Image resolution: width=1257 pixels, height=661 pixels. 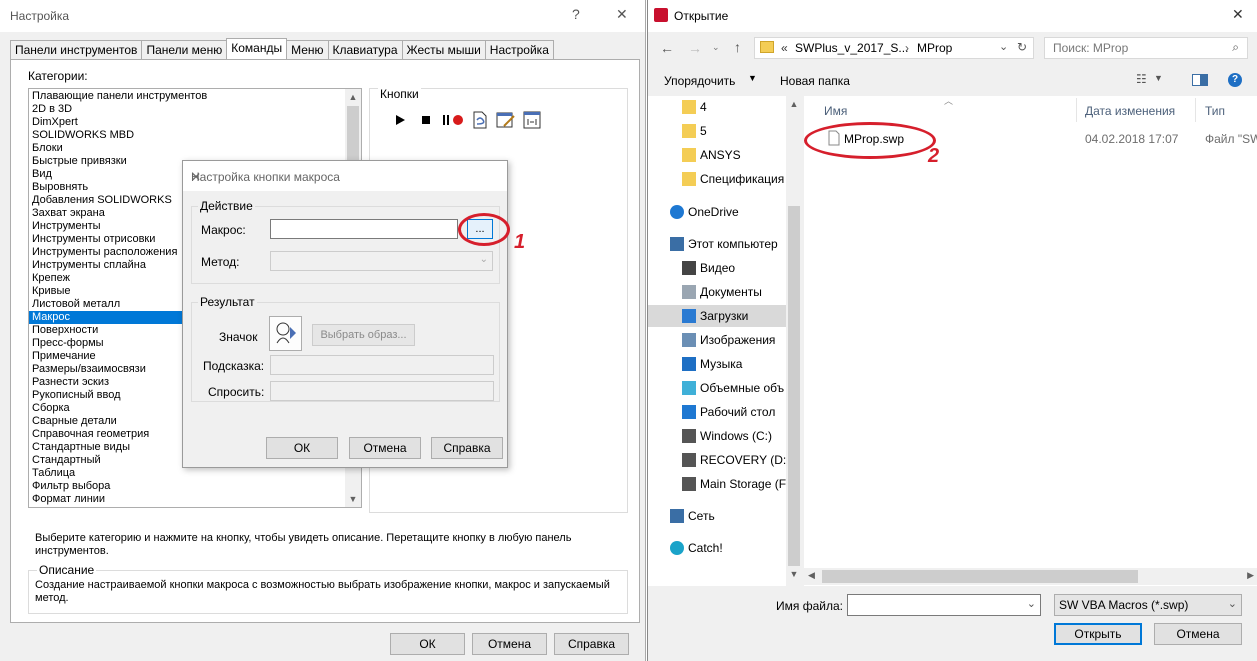 What do you see at coordinates (187, 148) in the screenshot?
I see `category-item: Блоки` at bounding box center [187, 148].